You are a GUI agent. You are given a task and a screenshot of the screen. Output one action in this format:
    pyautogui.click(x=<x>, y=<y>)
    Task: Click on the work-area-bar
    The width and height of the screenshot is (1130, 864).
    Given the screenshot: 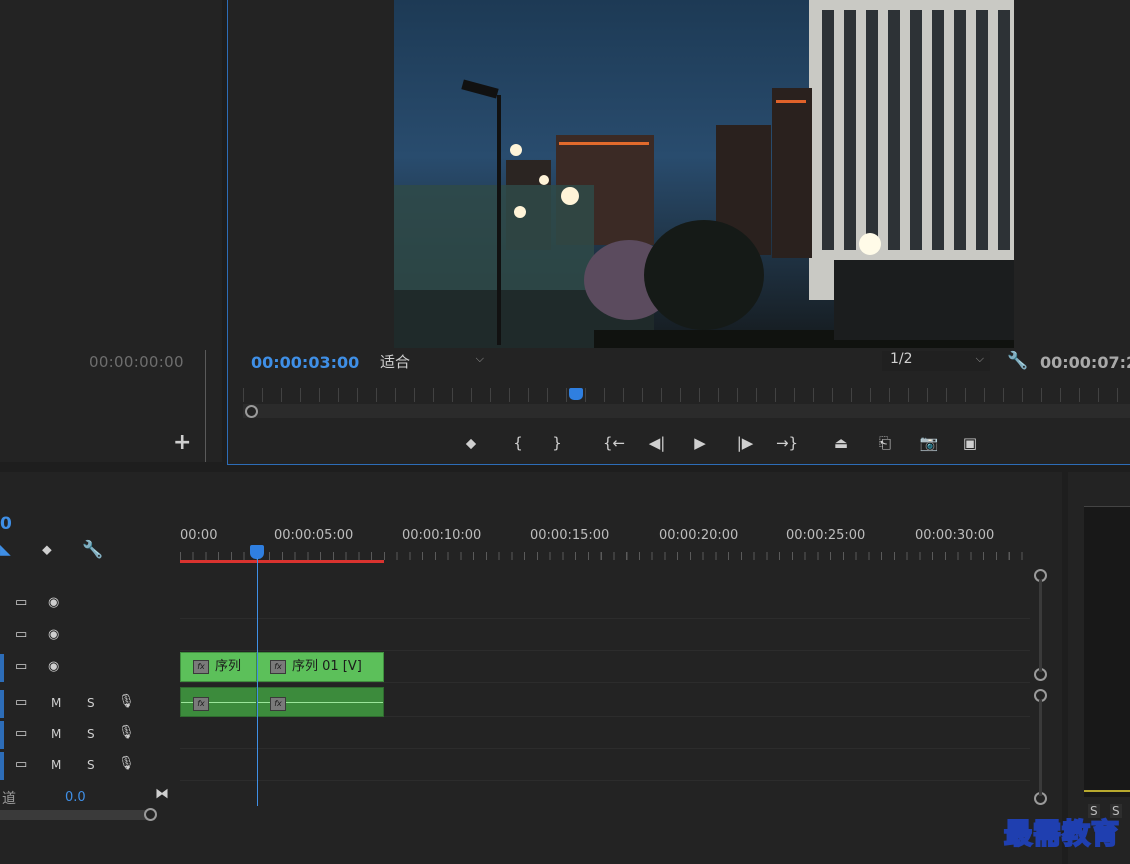 What is the action you would take?
    pyautogui.click(x=282, y=561)
    